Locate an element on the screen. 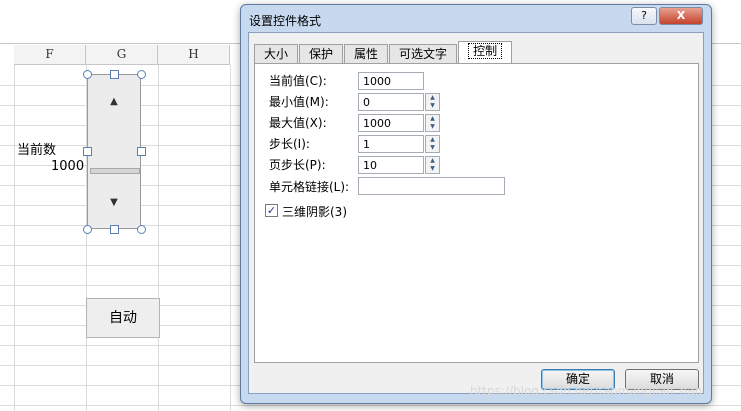  max-value-stepper: ▲ ▼ is located at coordinates (432, 123).